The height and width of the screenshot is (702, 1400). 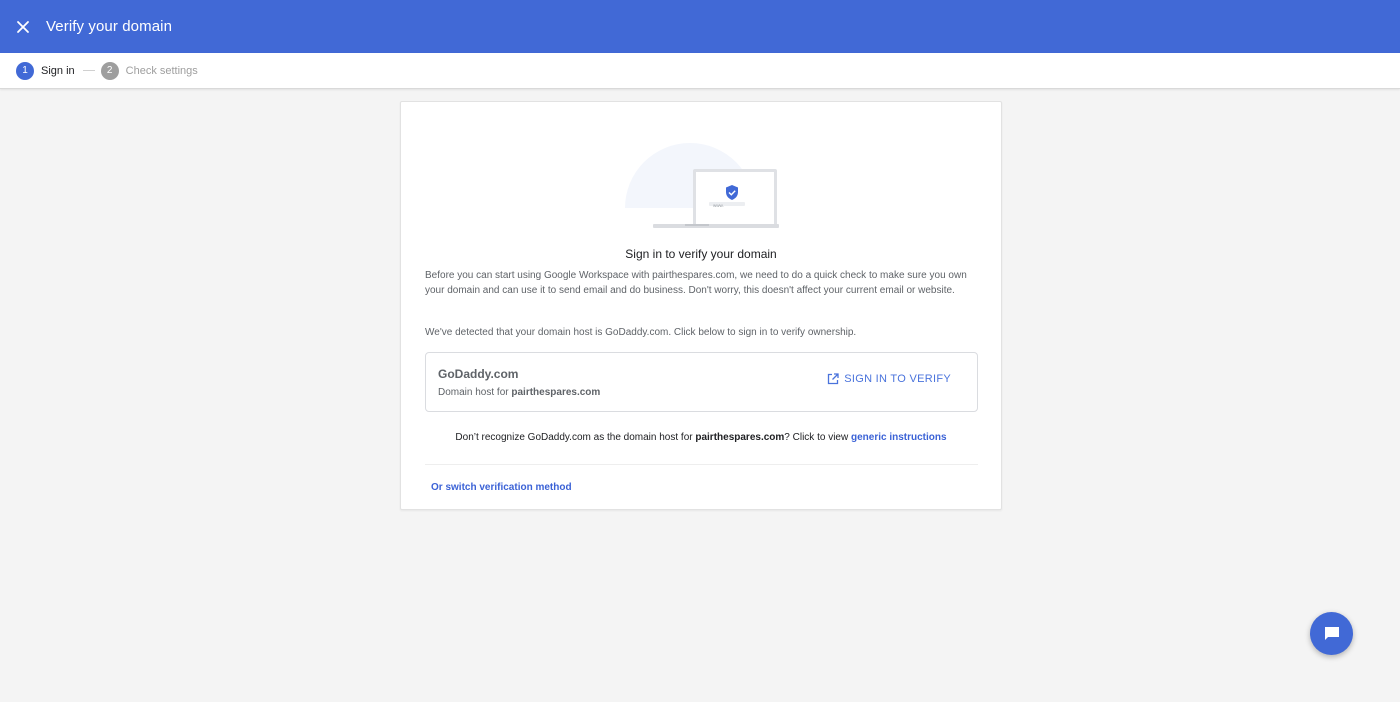 What do you see at coordinates (740, 437) in the screenshot?
I see `unrec-domain: pairthespares.com` at bounding box center [740, 437].